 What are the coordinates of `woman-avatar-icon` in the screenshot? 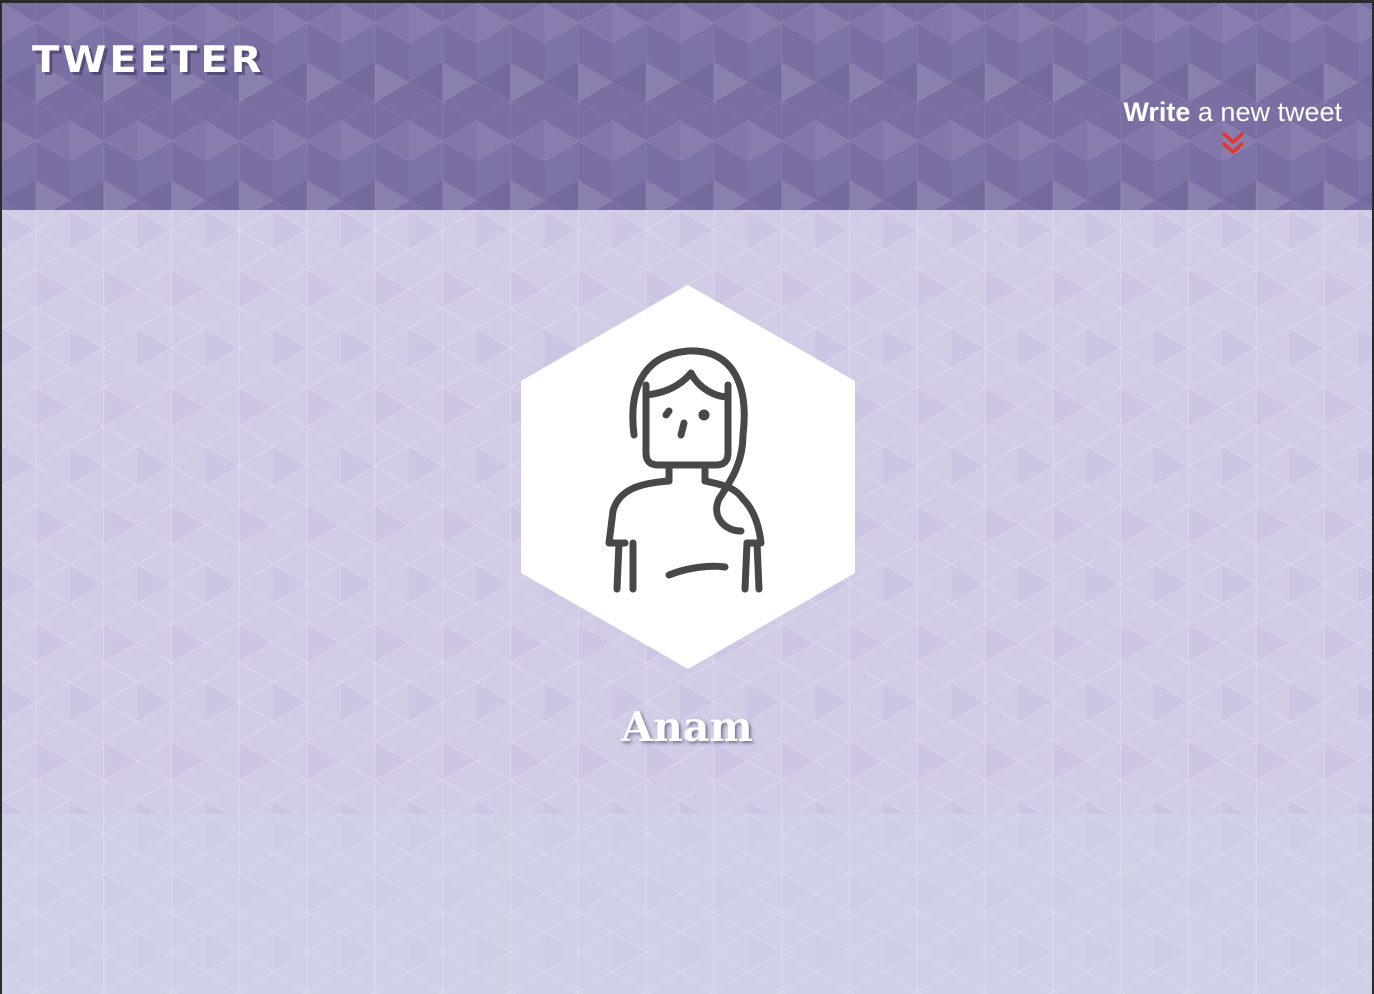 It's located at (688, 477).